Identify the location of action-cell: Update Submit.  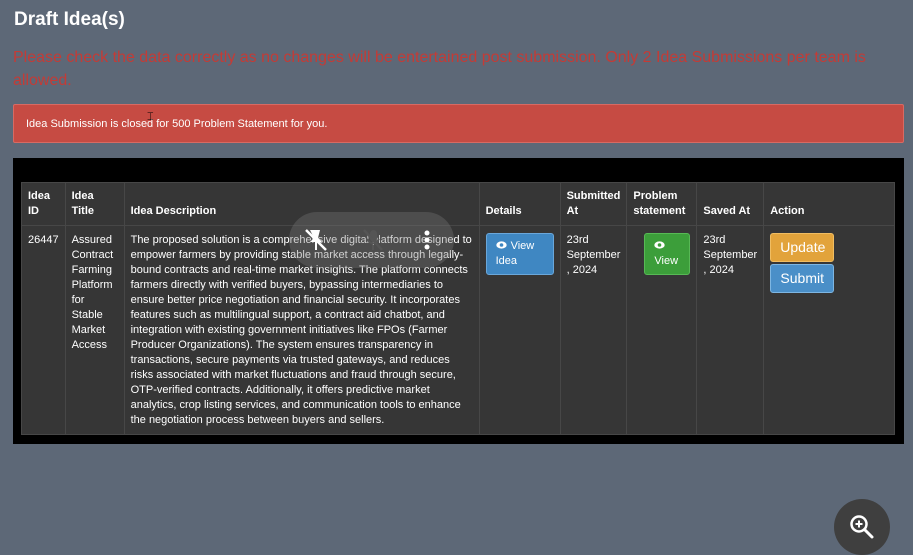
(829, 330).